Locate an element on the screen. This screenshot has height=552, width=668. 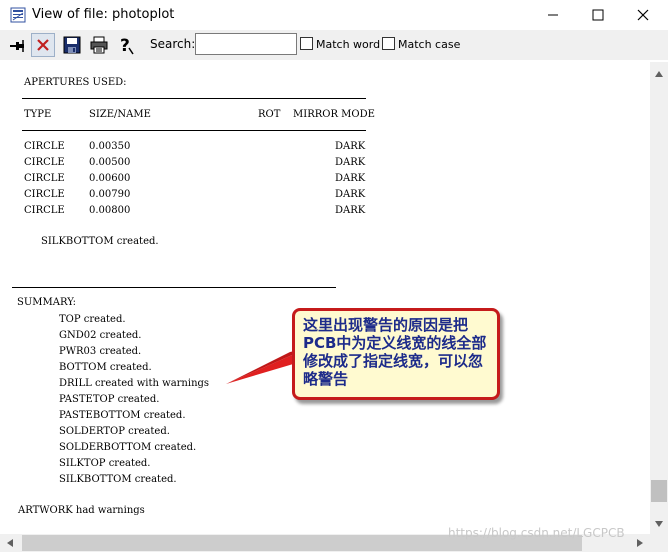
scroll-thumb is located at coordinates (659, 491).